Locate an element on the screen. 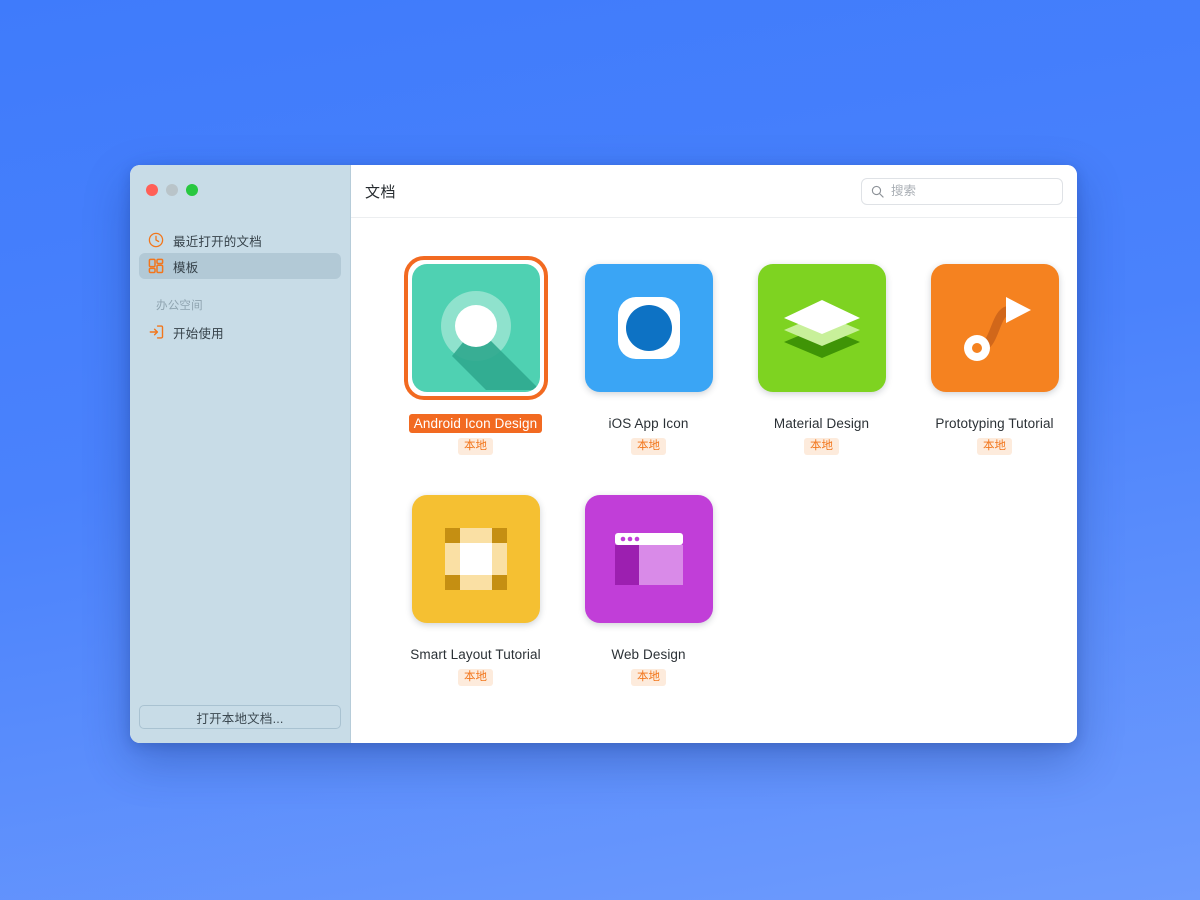 The width and height of the screenshot is (1200, 900). web-design-art is located at coordinates (648, 559).